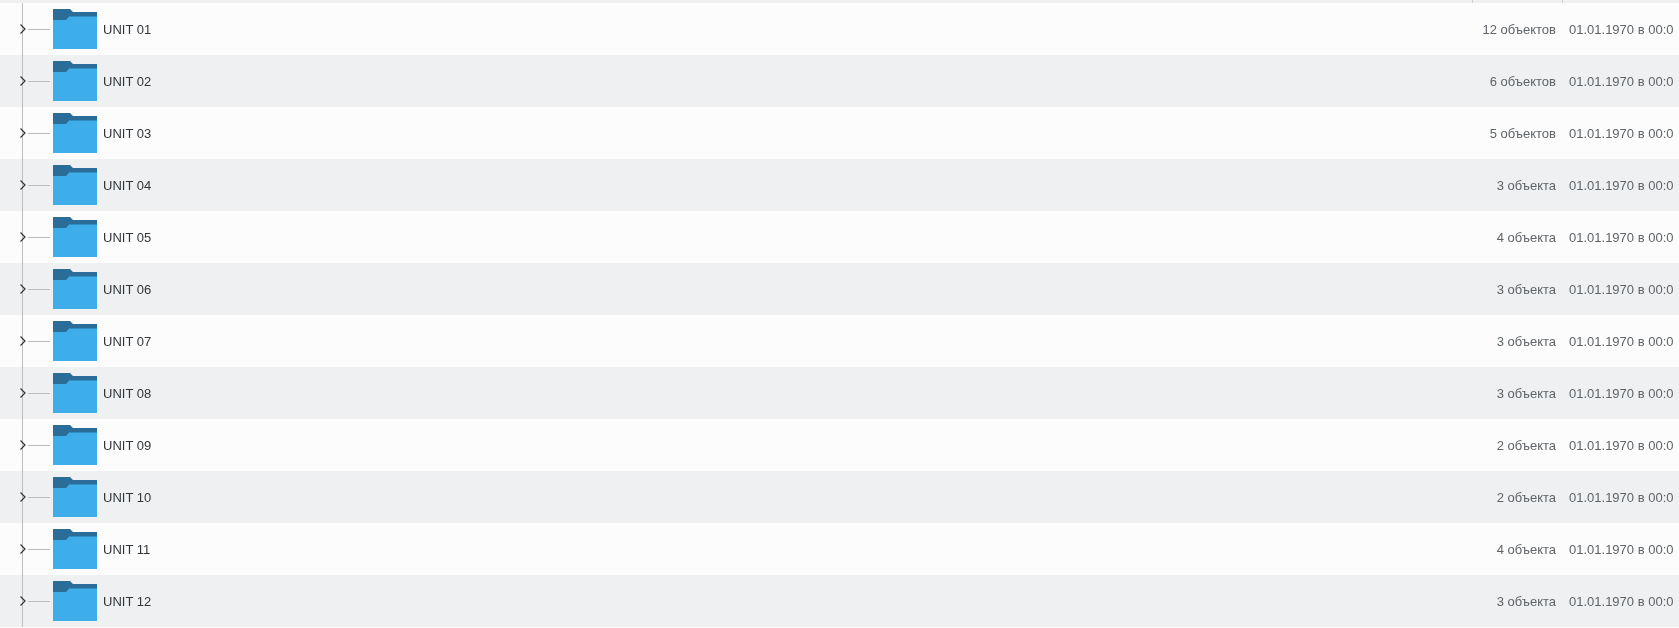 The height and width of the screenshot is (628, 1679). Describe the element at coordinates (127, 549) in the screenshot. I see `folder-name: UNIT 11` at that location.